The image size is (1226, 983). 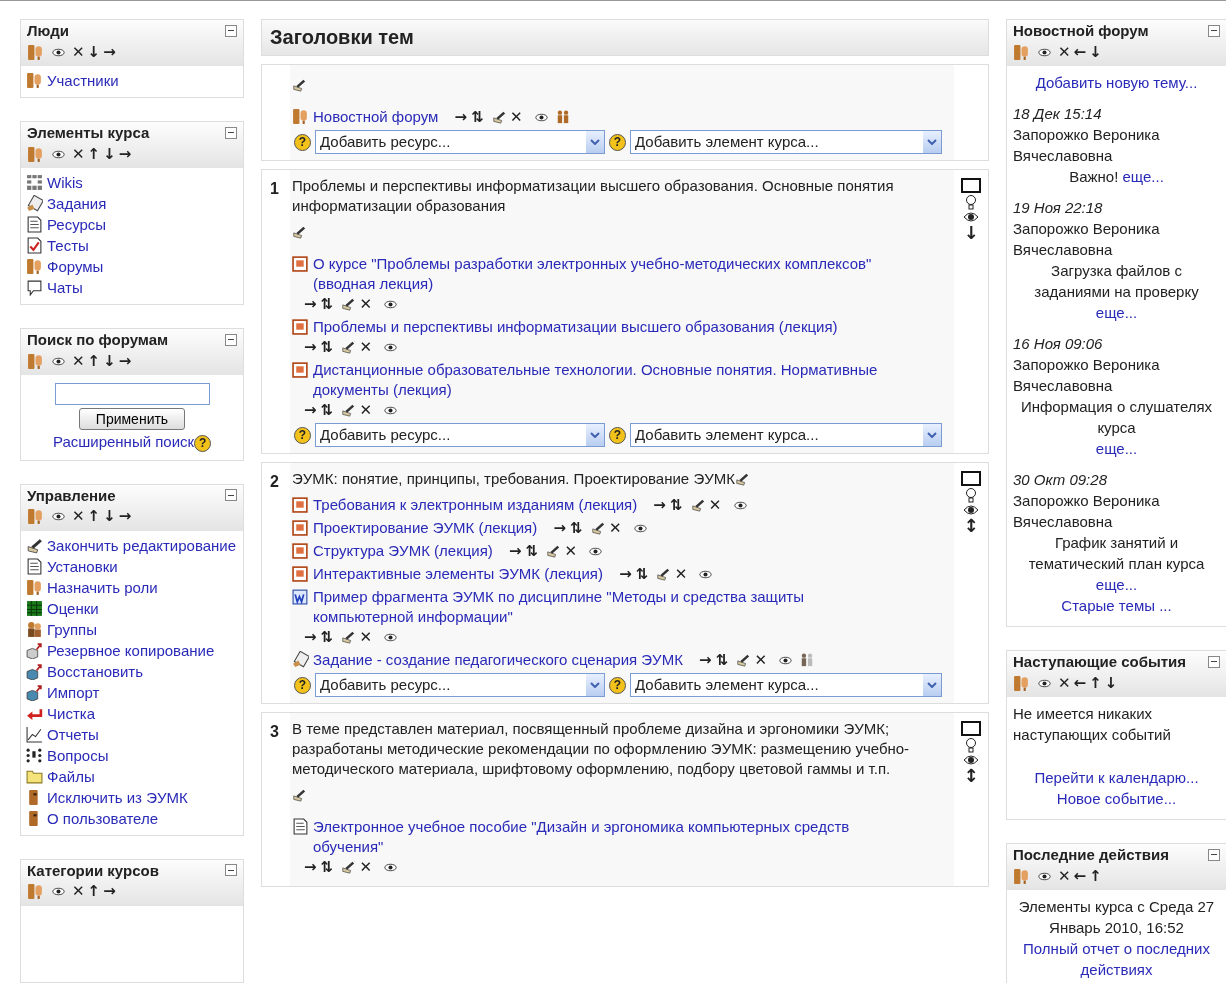 I want to click on block-link: Оценки, so click(x=73, y=608).